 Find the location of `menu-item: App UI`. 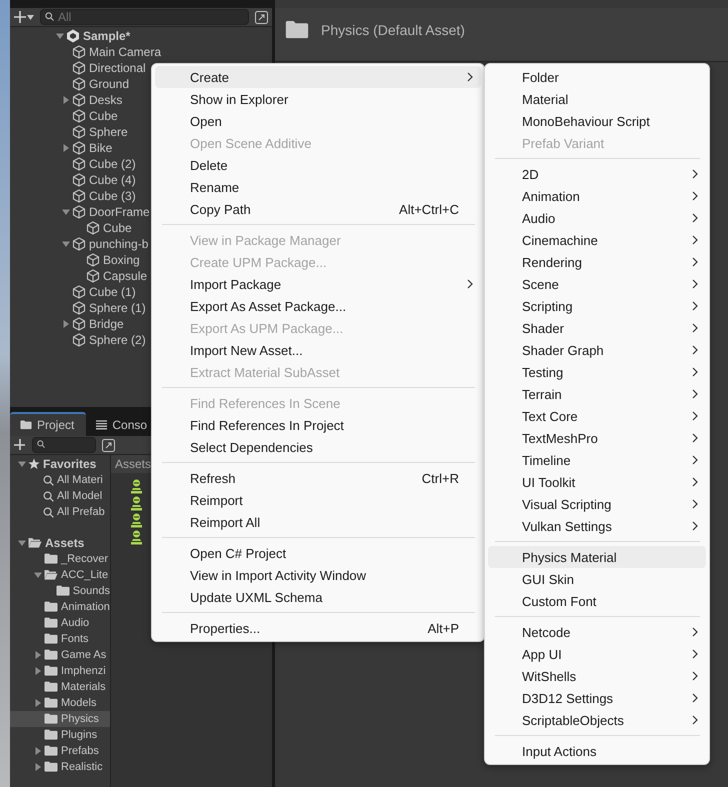

menu-item: App UI is located at coordinates (597, 654).